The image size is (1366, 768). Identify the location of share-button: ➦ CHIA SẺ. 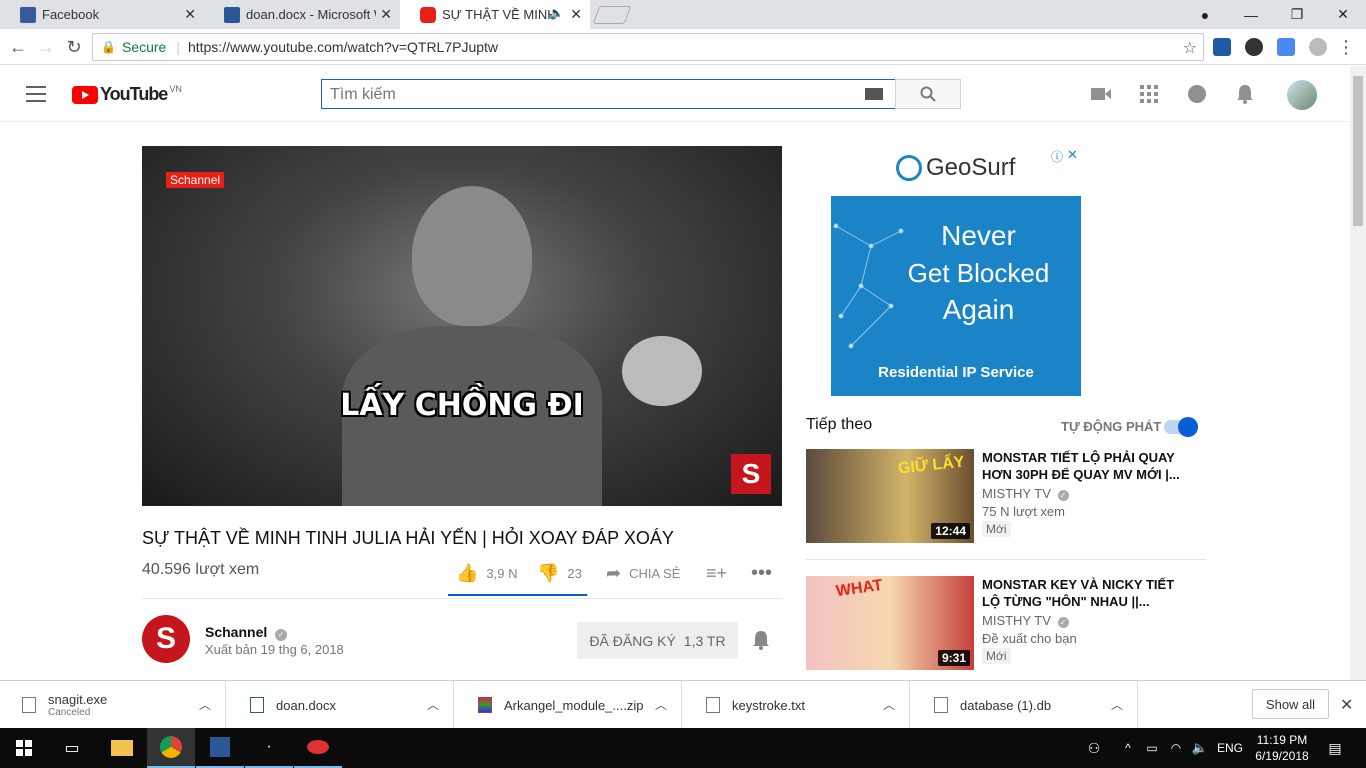
(643, 573).